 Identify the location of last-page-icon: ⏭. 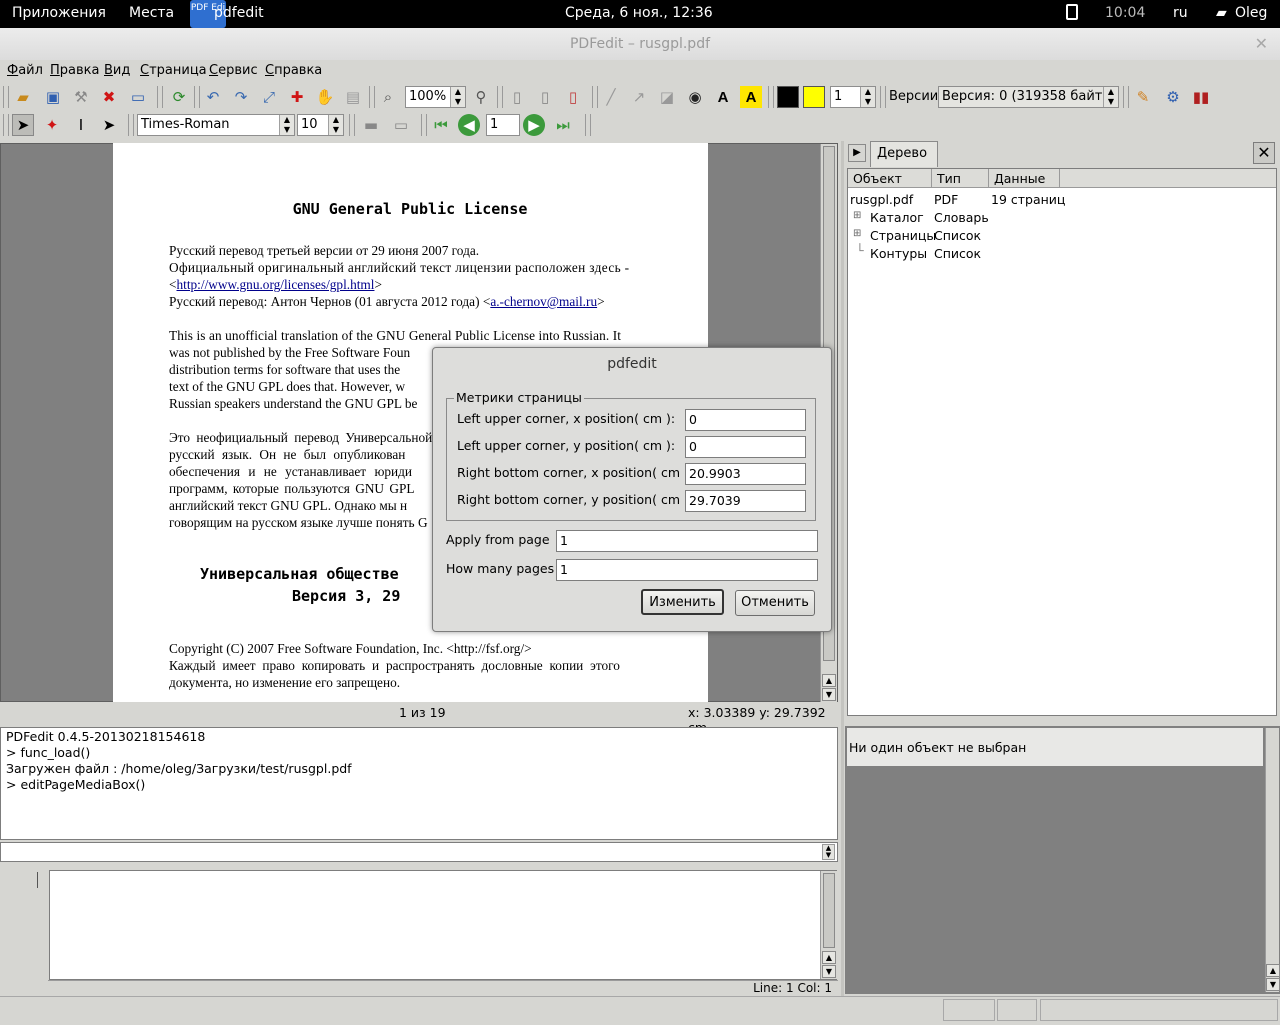
(563, 125).